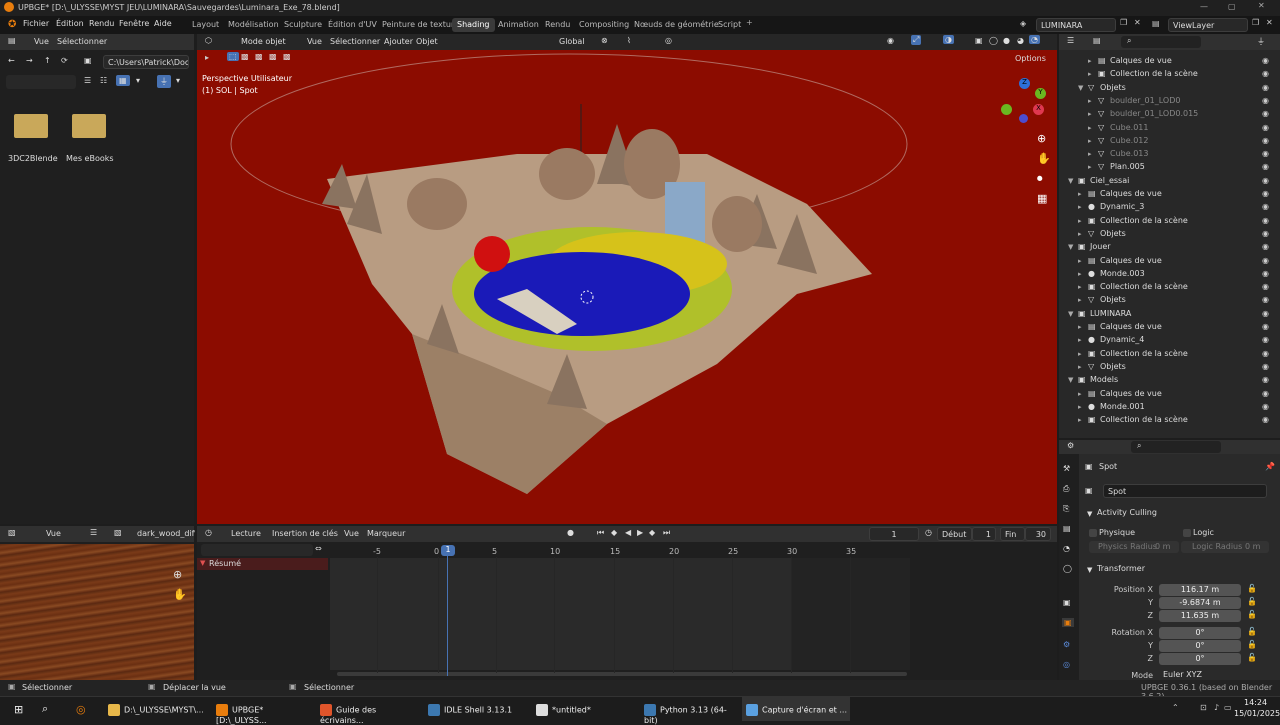  I want to click on scene-field: LUMINARA, so click(1076, 25).